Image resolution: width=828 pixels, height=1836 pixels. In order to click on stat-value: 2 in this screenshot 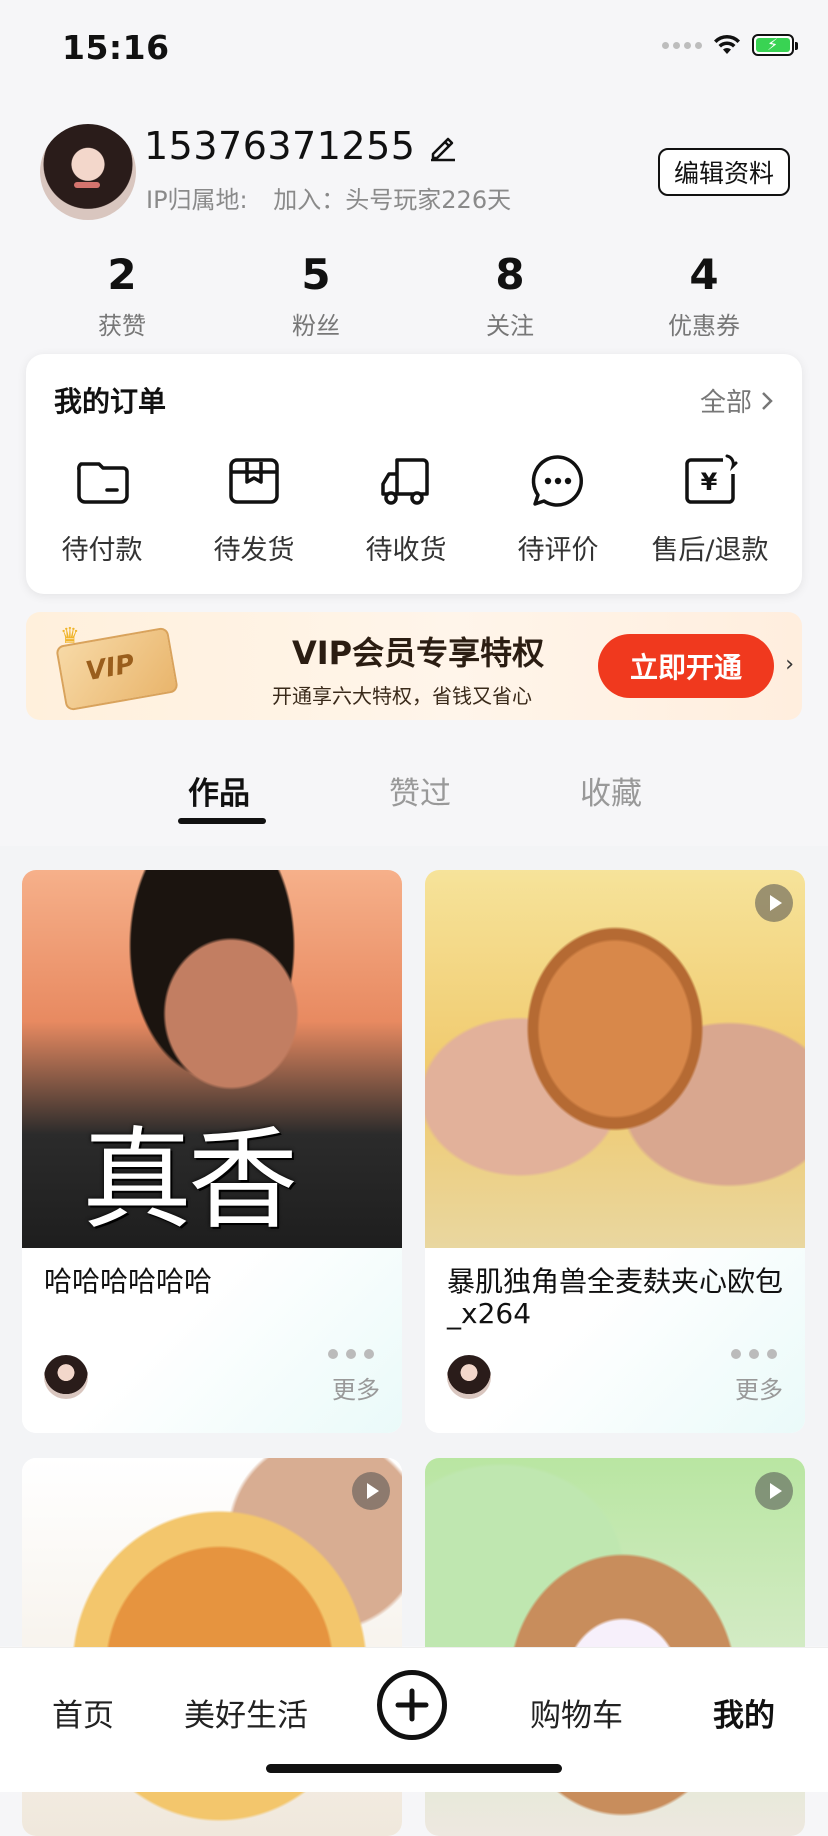, I will do `click(122, 274)`.